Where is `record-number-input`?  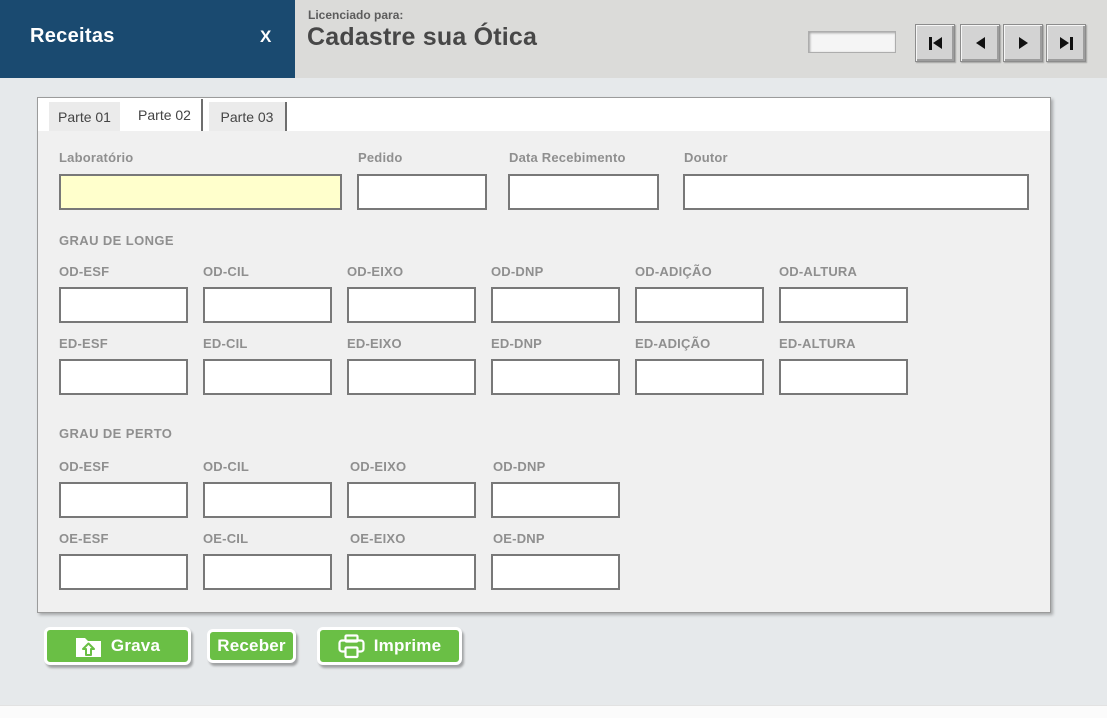 record-number-input is located at coordinates (852, 42).